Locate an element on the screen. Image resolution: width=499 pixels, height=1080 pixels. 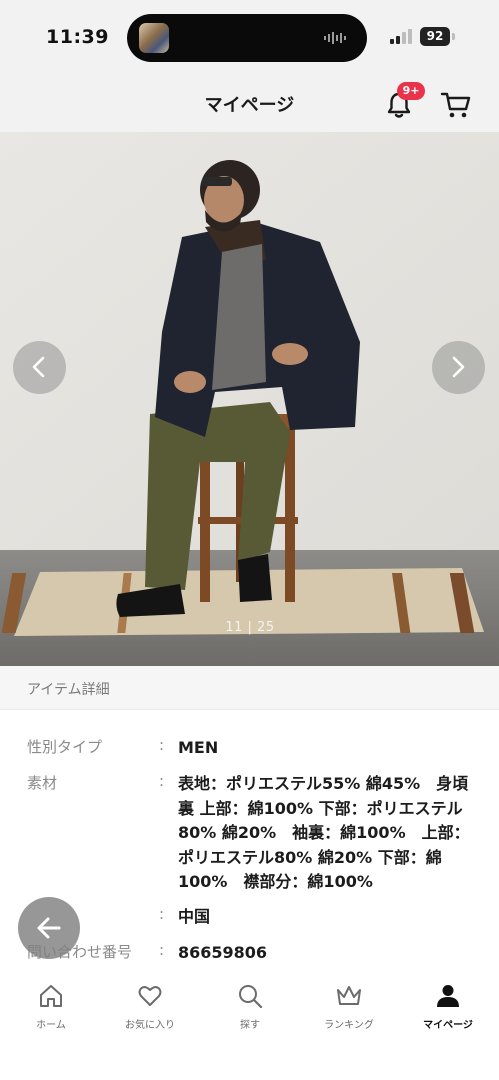
now-playing-artwork is located at coordinates (154, 38).